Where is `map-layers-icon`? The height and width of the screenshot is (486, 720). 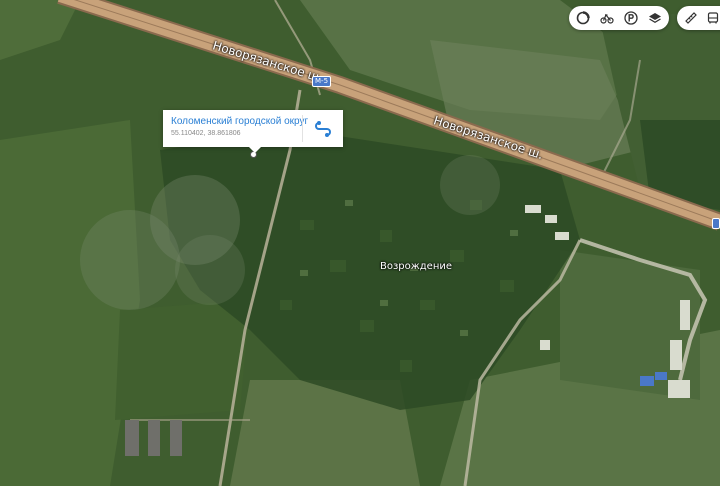
map-layers-icon is located at coordinates (655, 18).